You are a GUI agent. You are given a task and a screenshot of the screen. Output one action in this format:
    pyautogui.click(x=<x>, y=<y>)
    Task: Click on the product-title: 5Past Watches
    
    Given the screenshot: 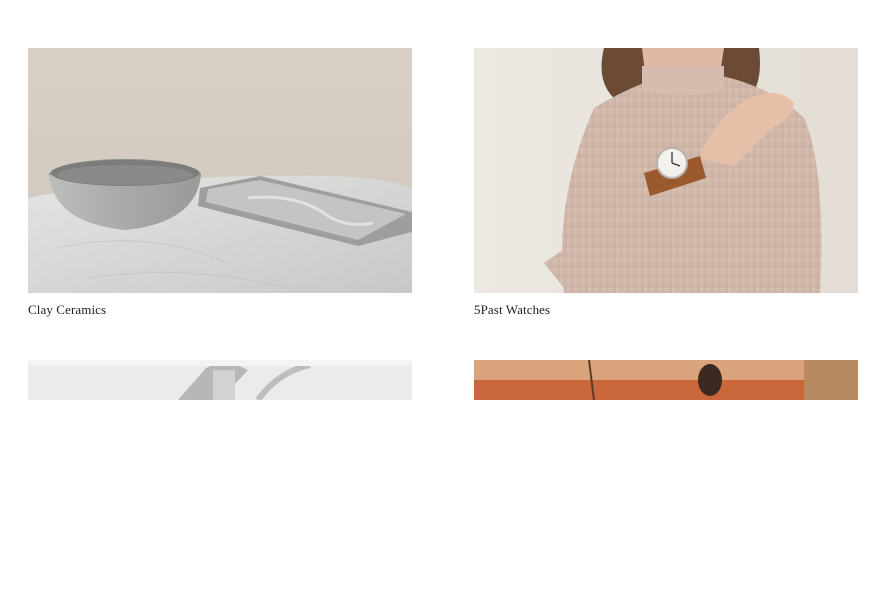 What is the action you would take?
    pyautogui.click(x=666, y=310)
    